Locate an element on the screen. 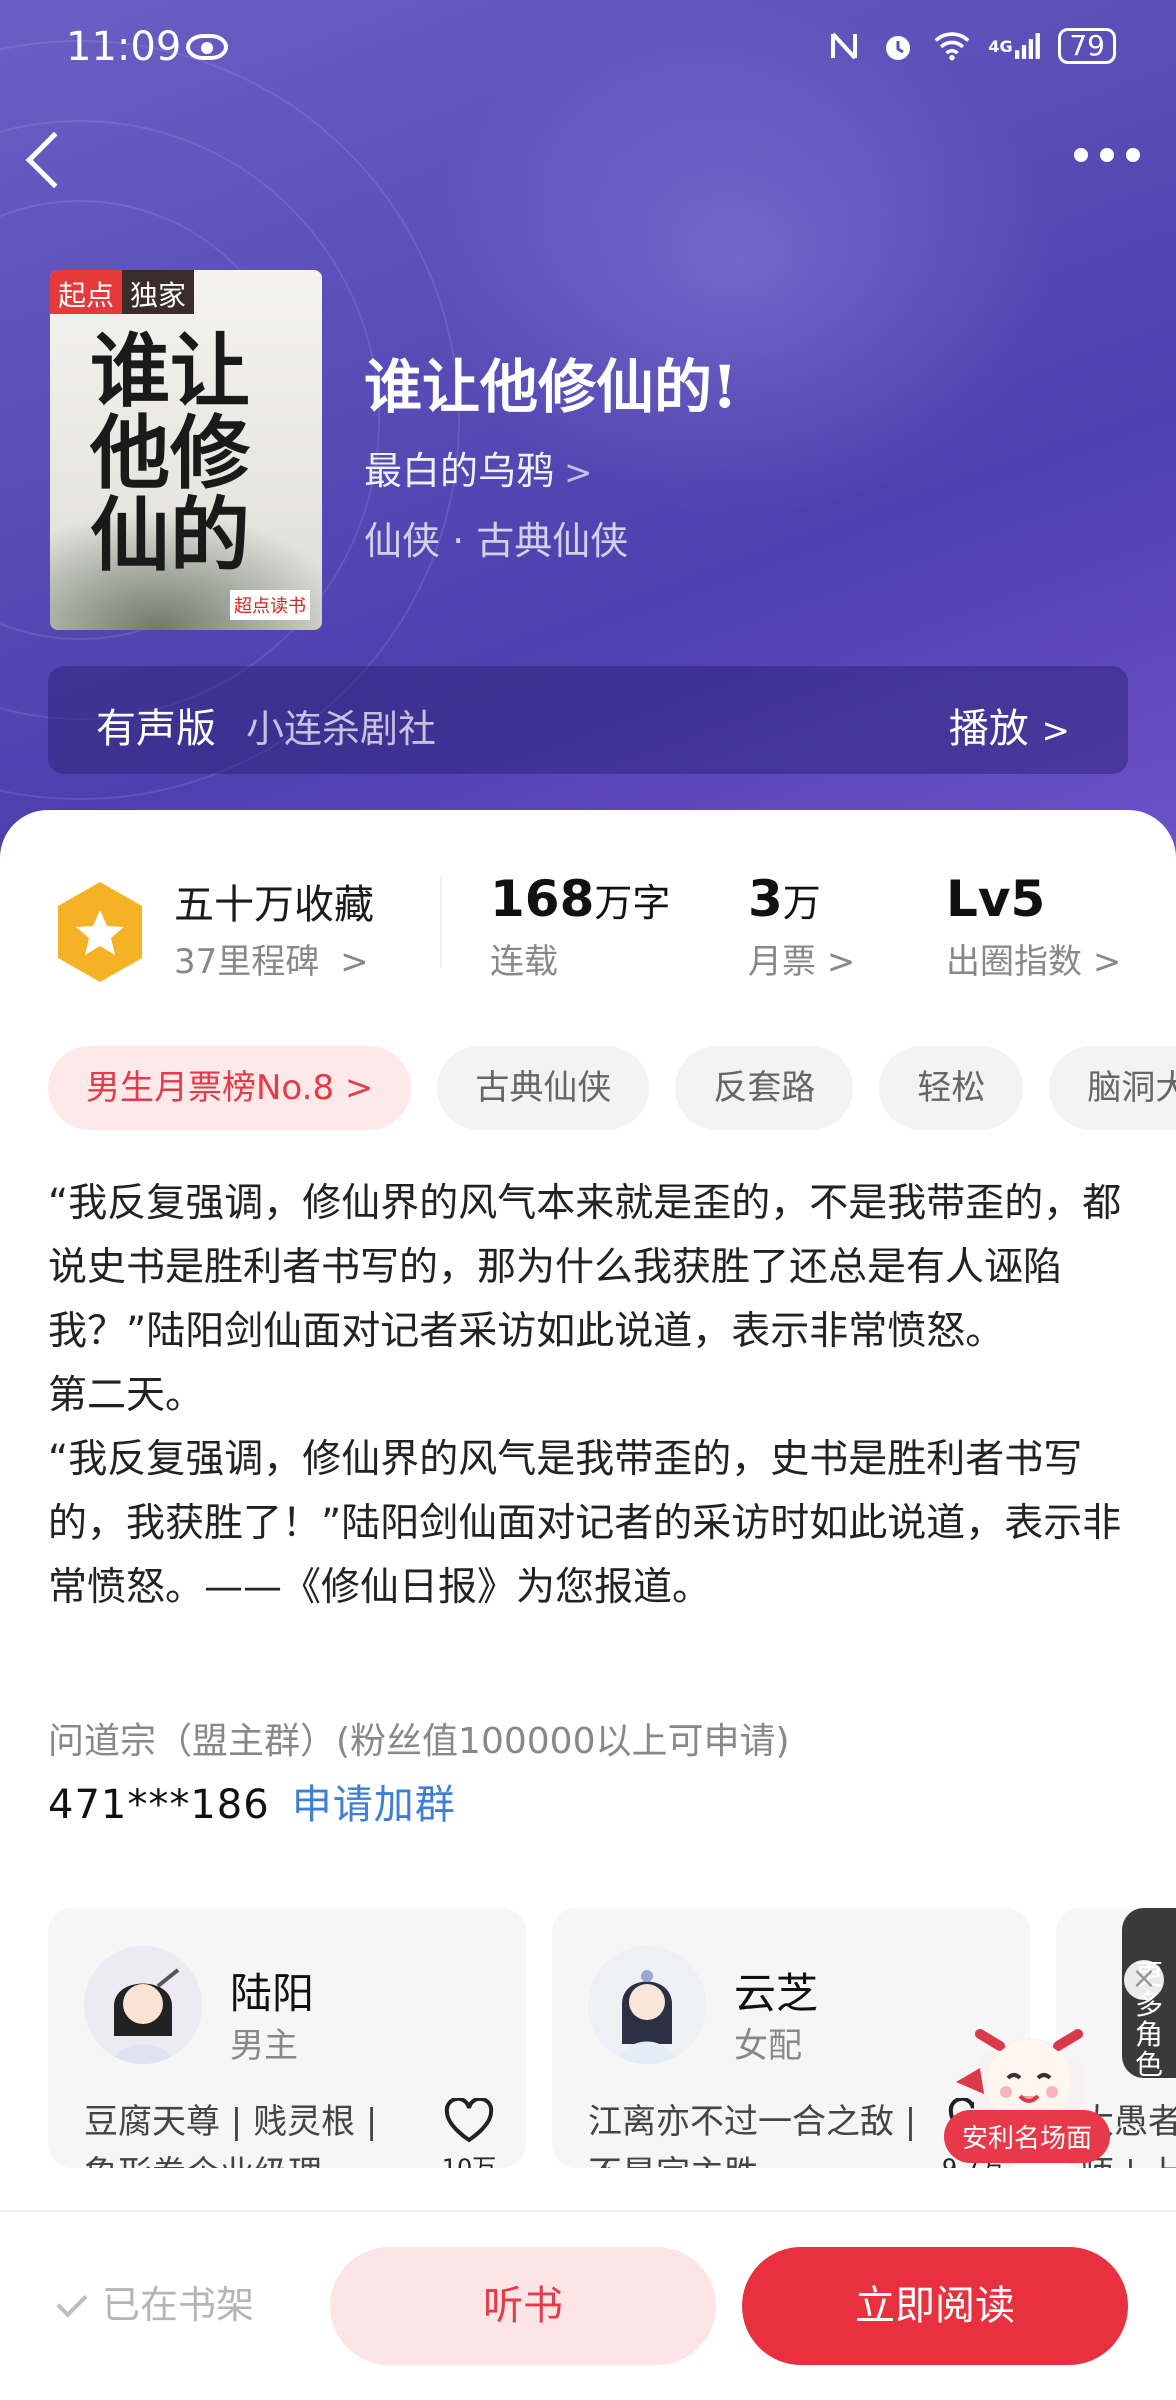  heart-icon is located at coordinates (469, 2120).